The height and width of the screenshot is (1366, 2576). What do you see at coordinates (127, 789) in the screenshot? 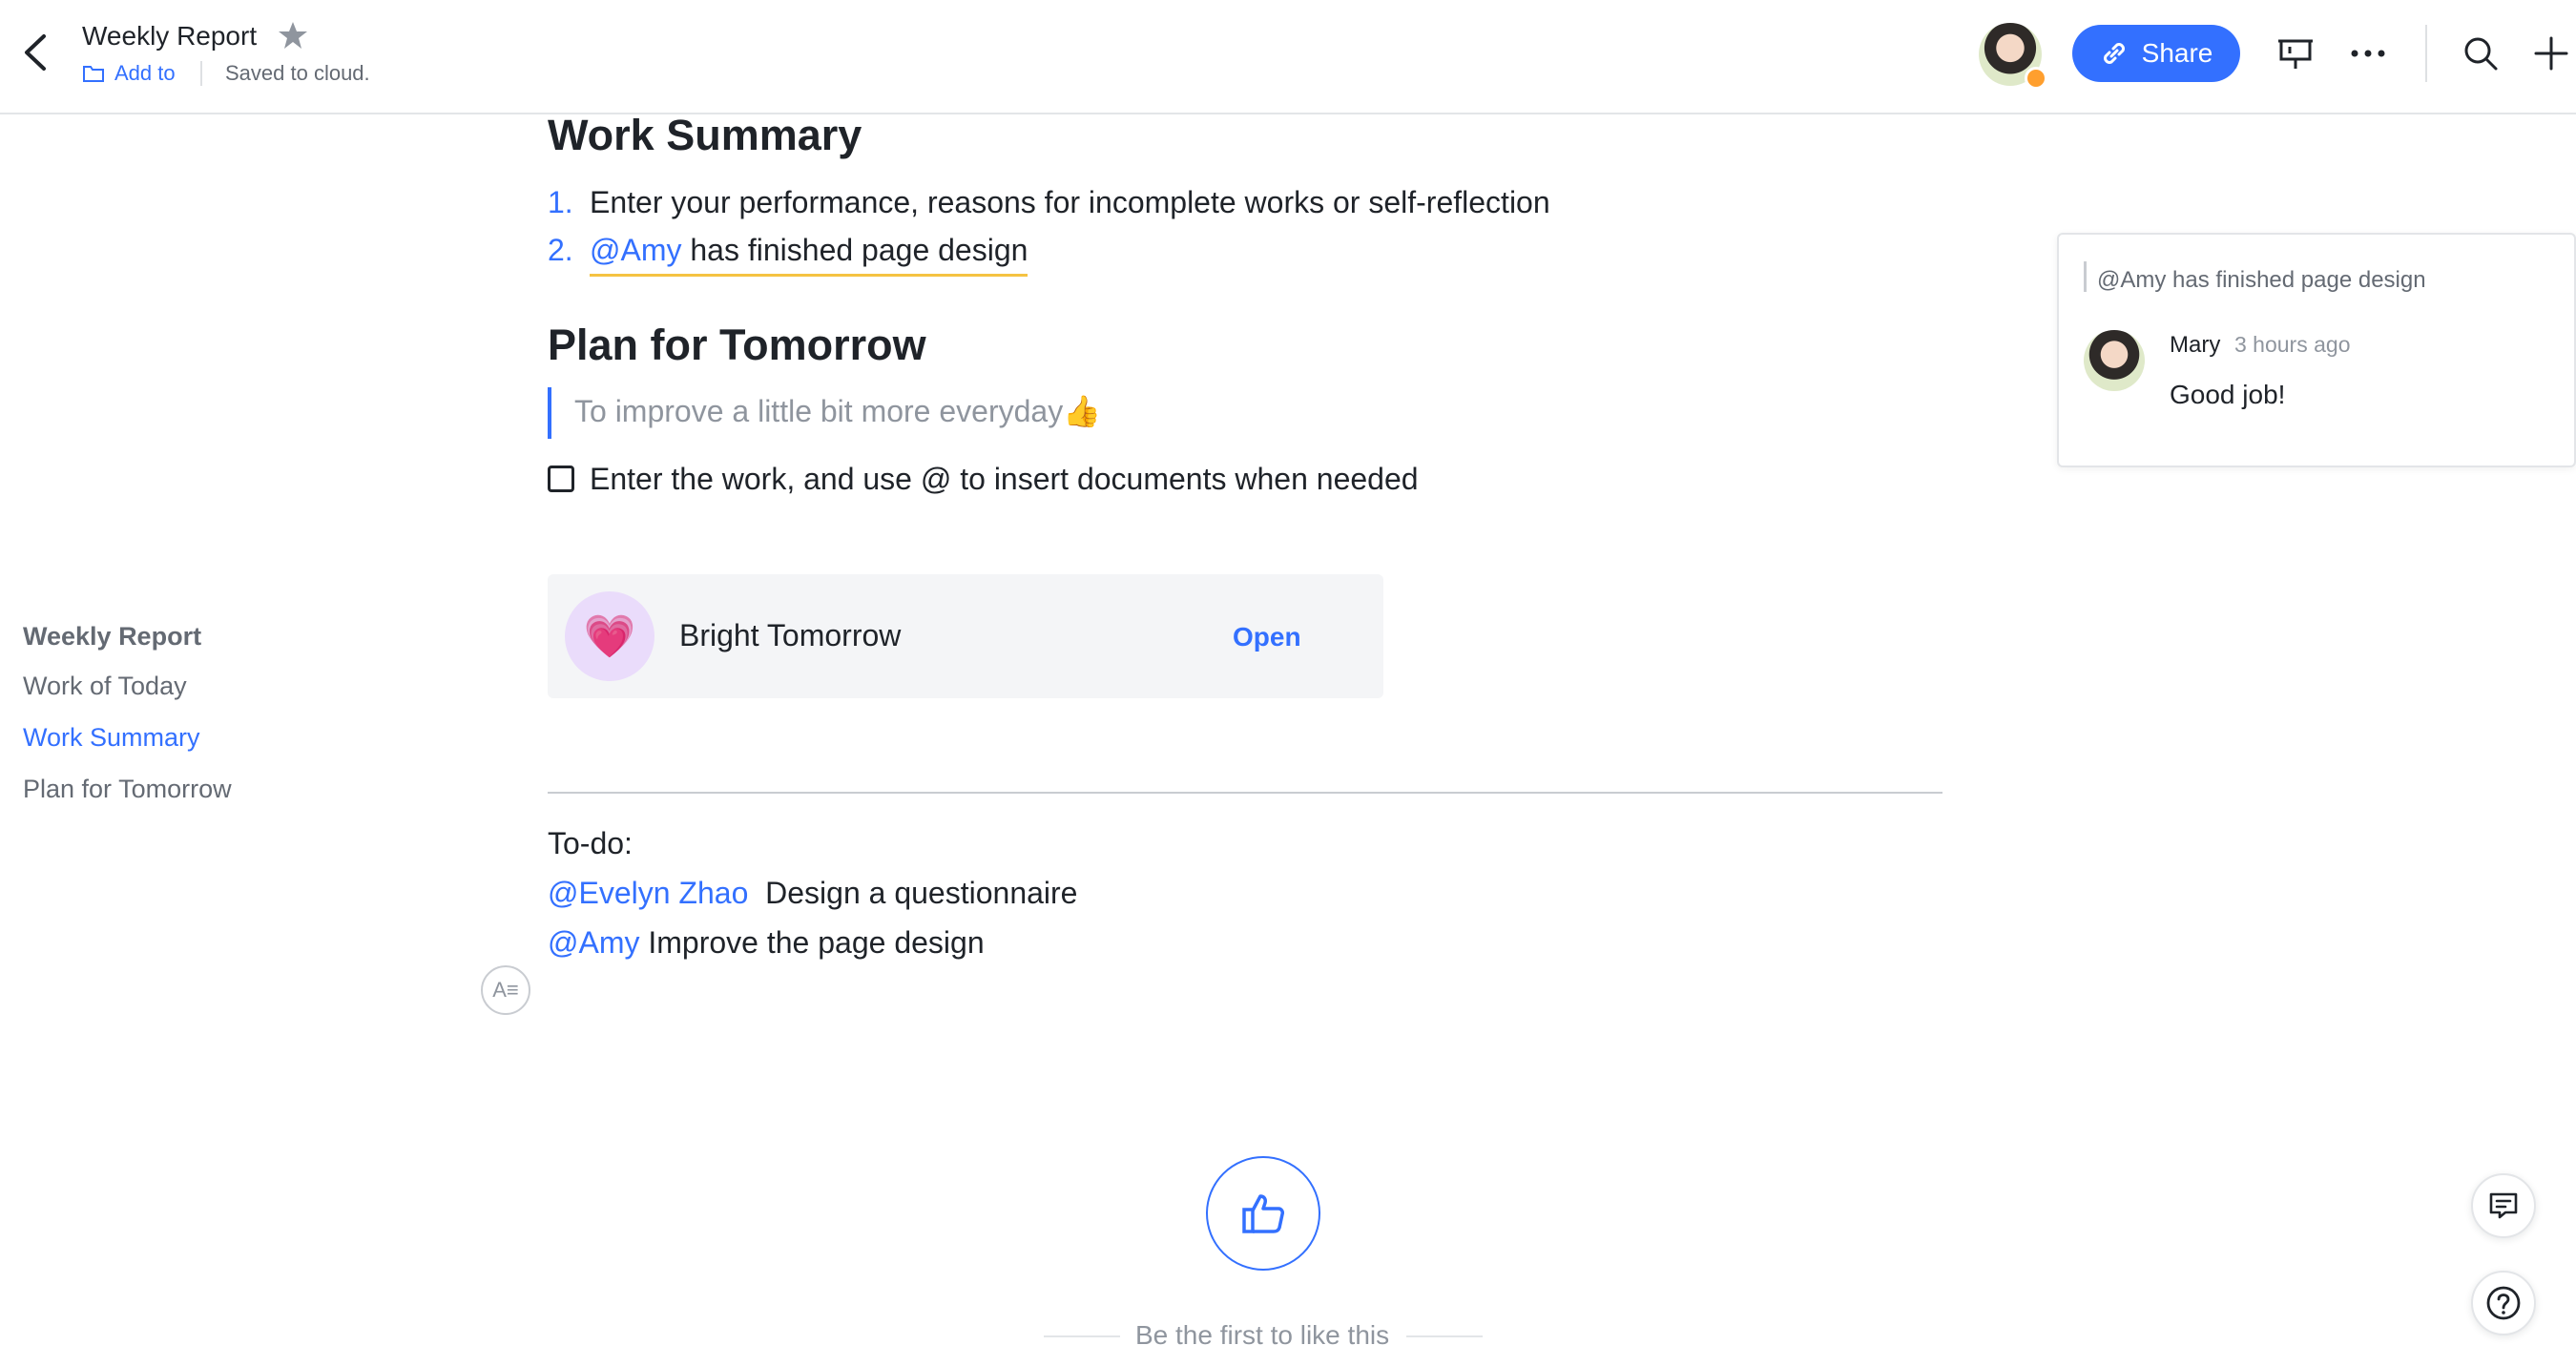
I see `outline-item-plan-for-tomorrow: Plan for Tomorrow` at bounding box center [127, 789].